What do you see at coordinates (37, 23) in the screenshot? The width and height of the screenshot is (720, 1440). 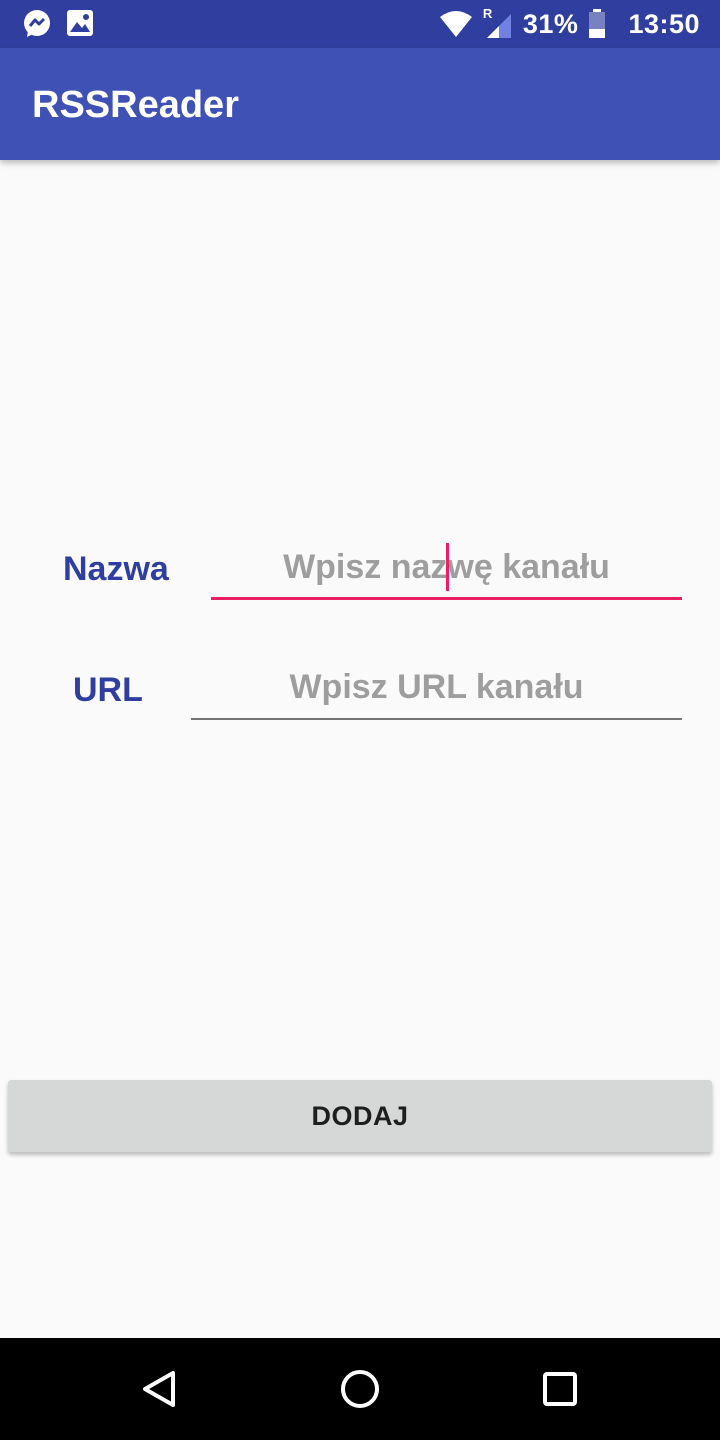 I see `messenger-icon` at bounding box center [37, 23].